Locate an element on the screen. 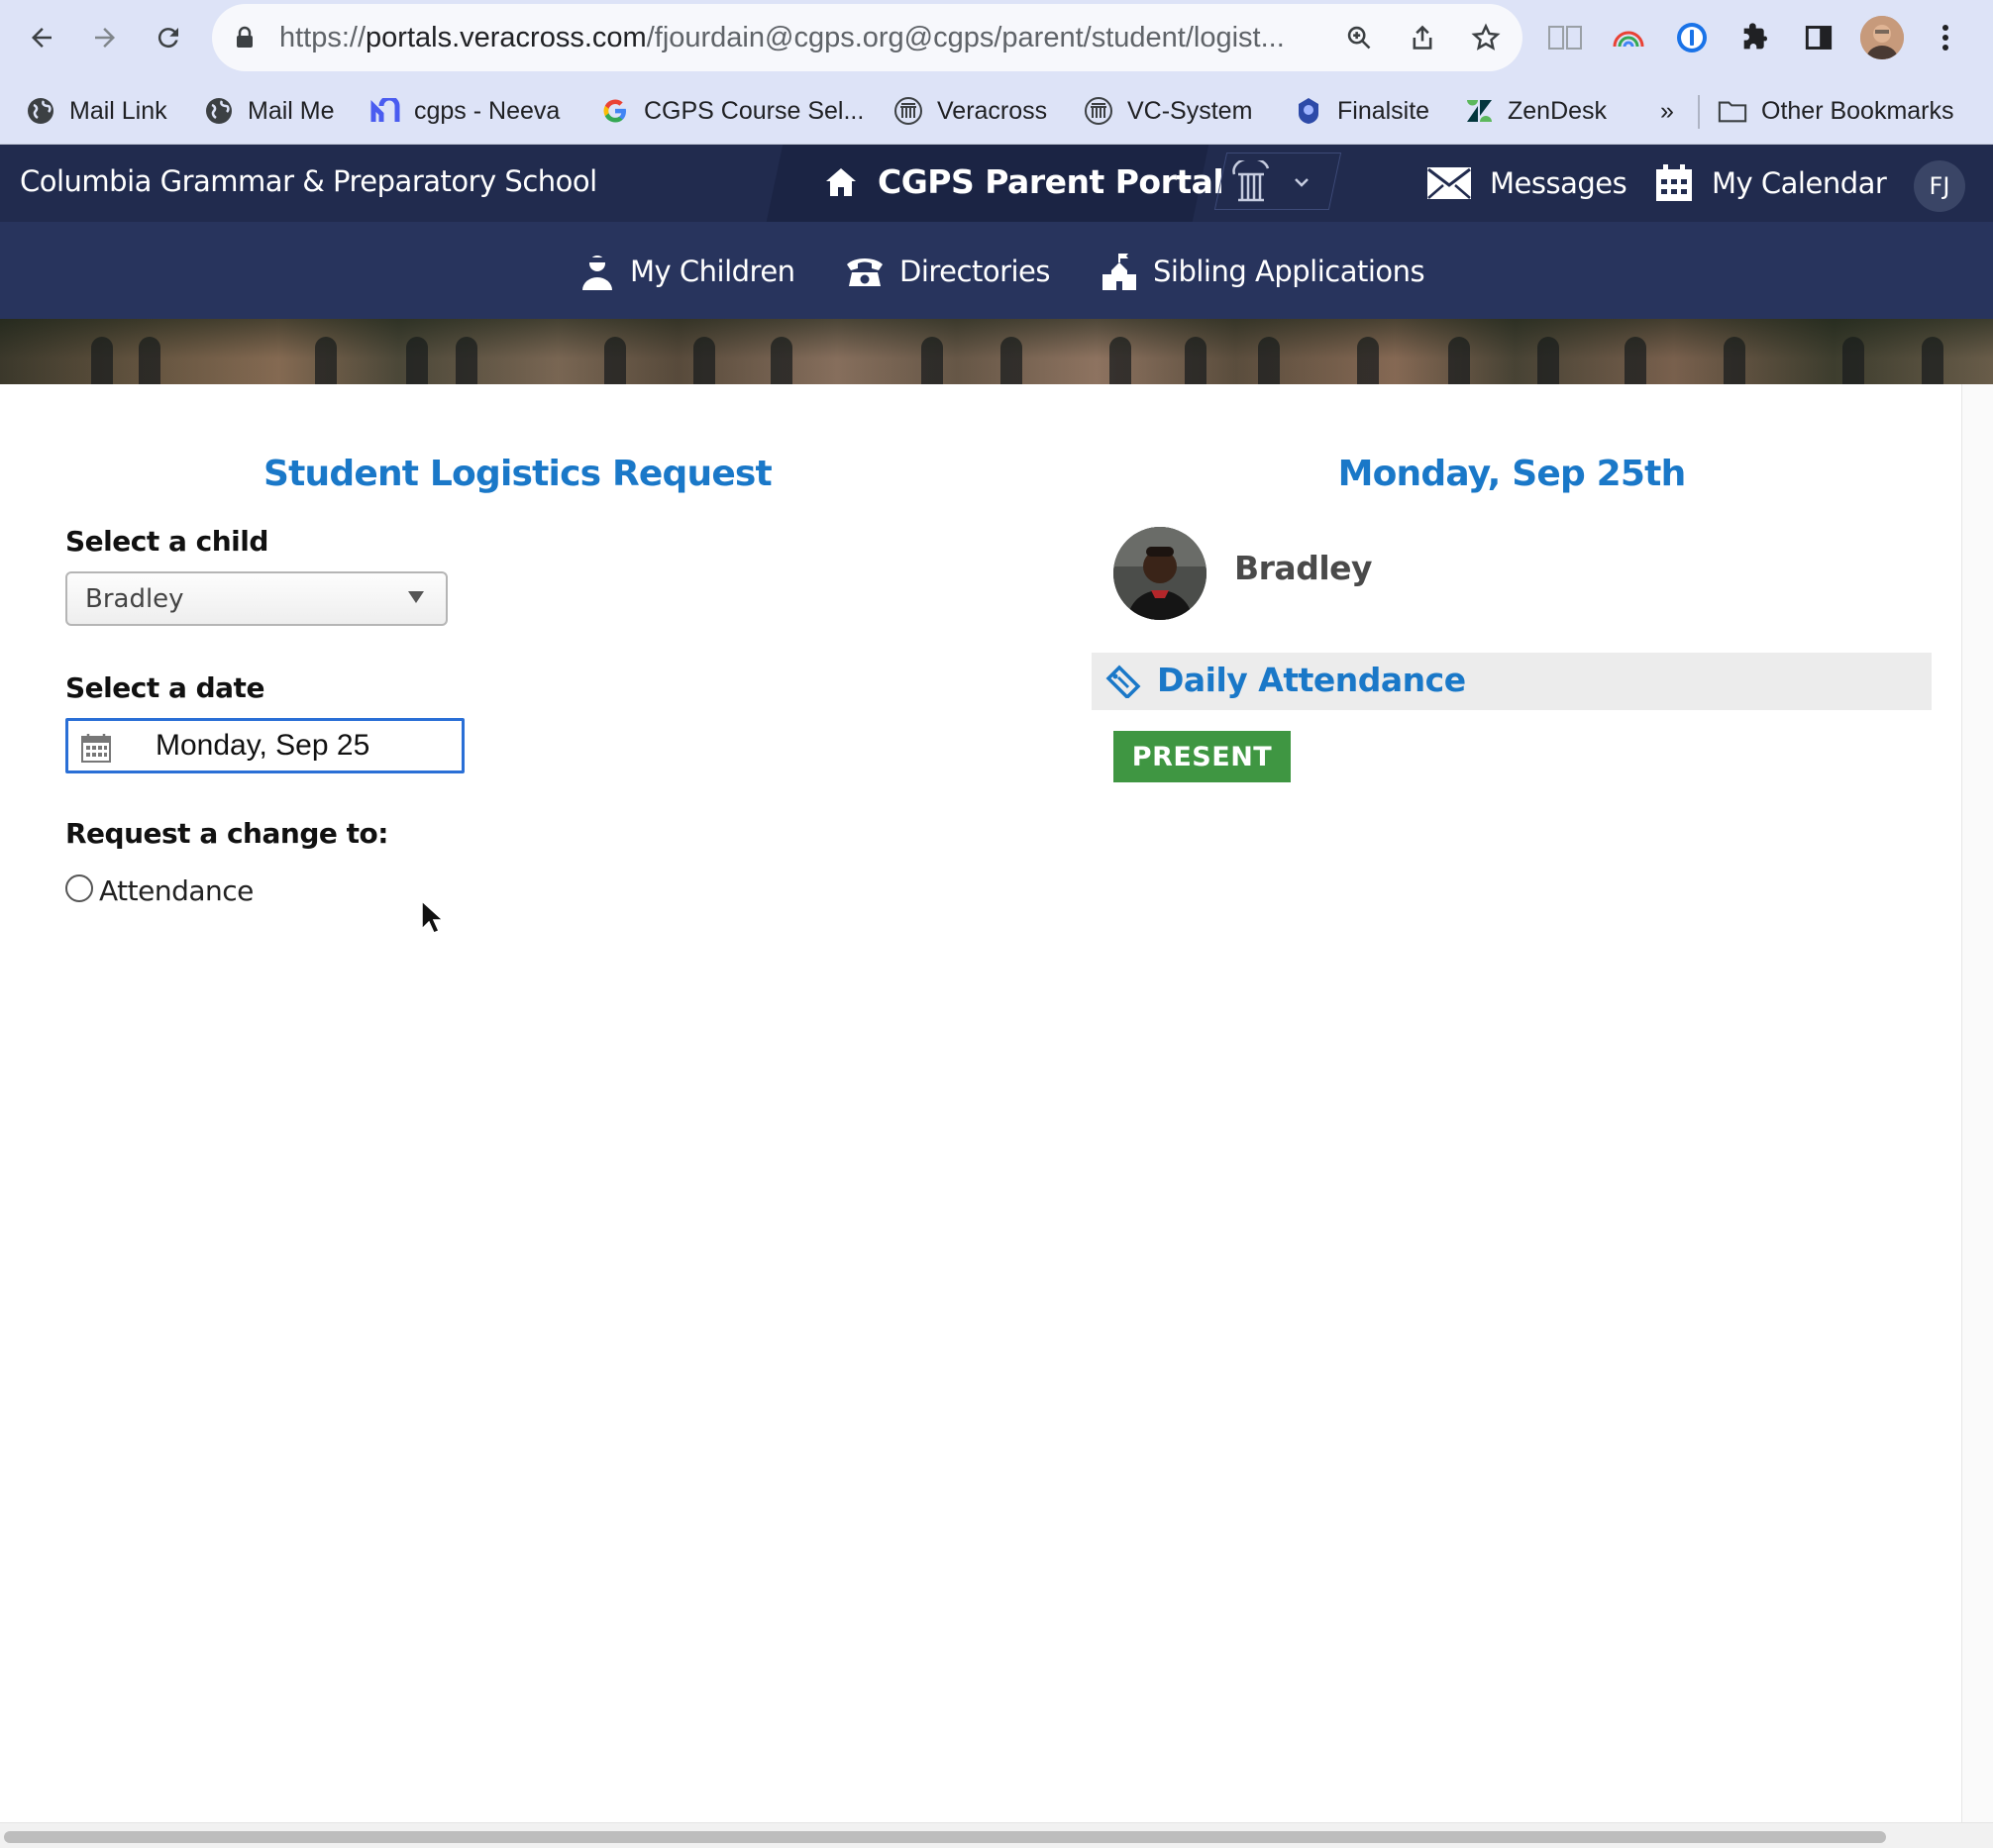 This screenshot has height=1848, width=1993. student-name: Bradley is located at coordinates (1303, 568).